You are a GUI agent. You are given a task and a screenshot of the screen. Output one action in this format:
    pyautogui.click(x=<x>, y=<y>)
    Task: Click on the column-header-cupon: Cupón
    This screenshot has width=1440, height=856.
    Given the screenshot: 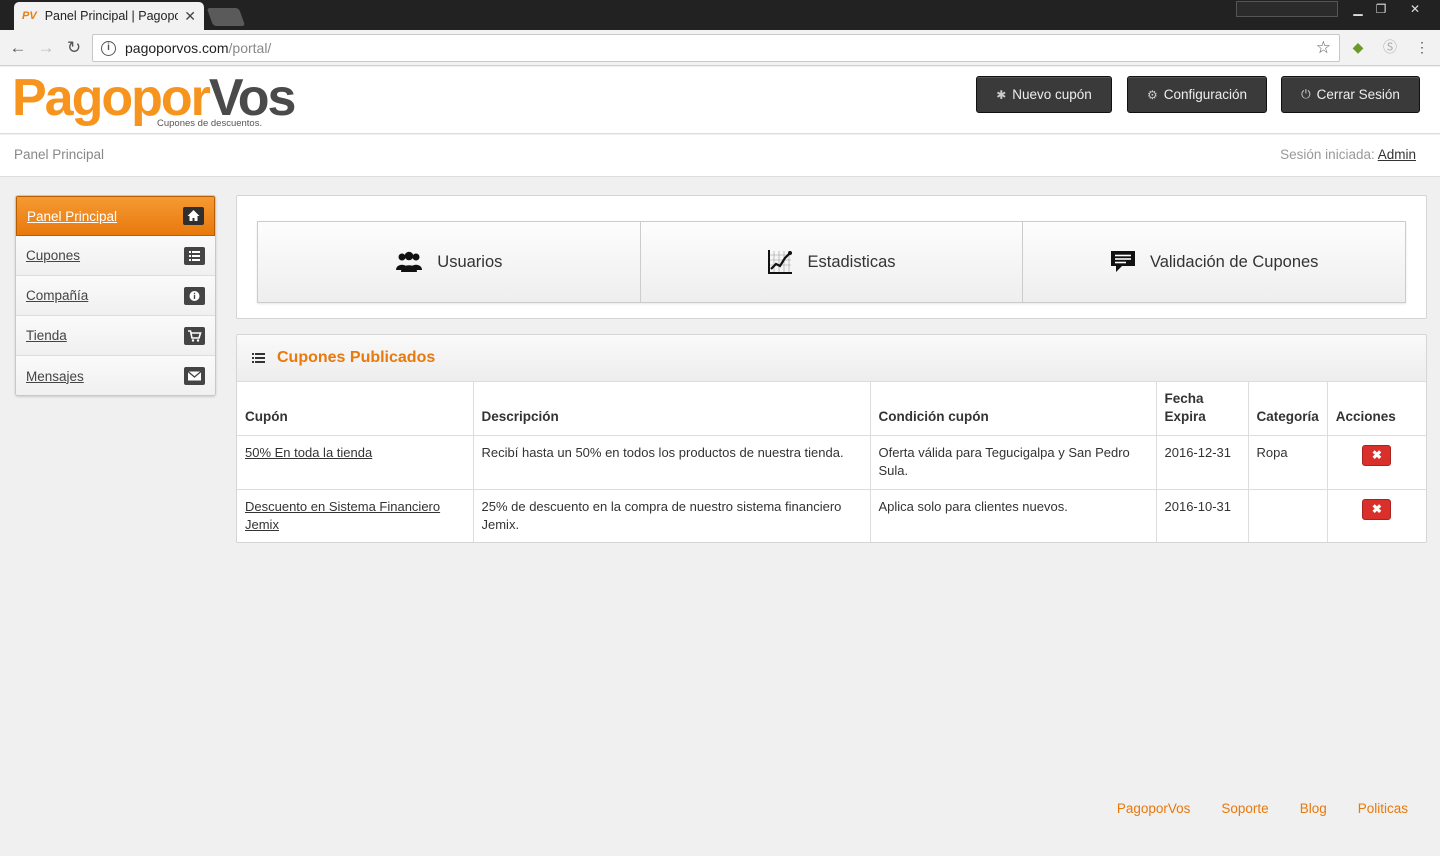 What is the action you would take?
    pyautogui.click(x=355, y=409)
    